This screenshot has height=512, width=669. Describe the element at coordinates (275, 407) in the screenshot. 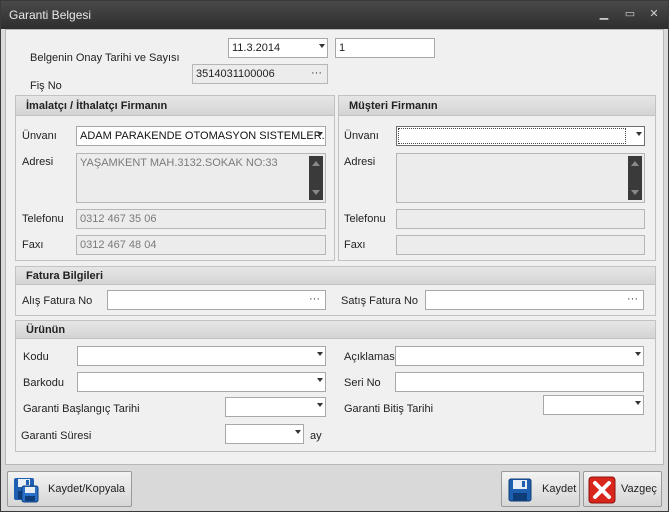

I see `baslangic-date-picker` at that location.